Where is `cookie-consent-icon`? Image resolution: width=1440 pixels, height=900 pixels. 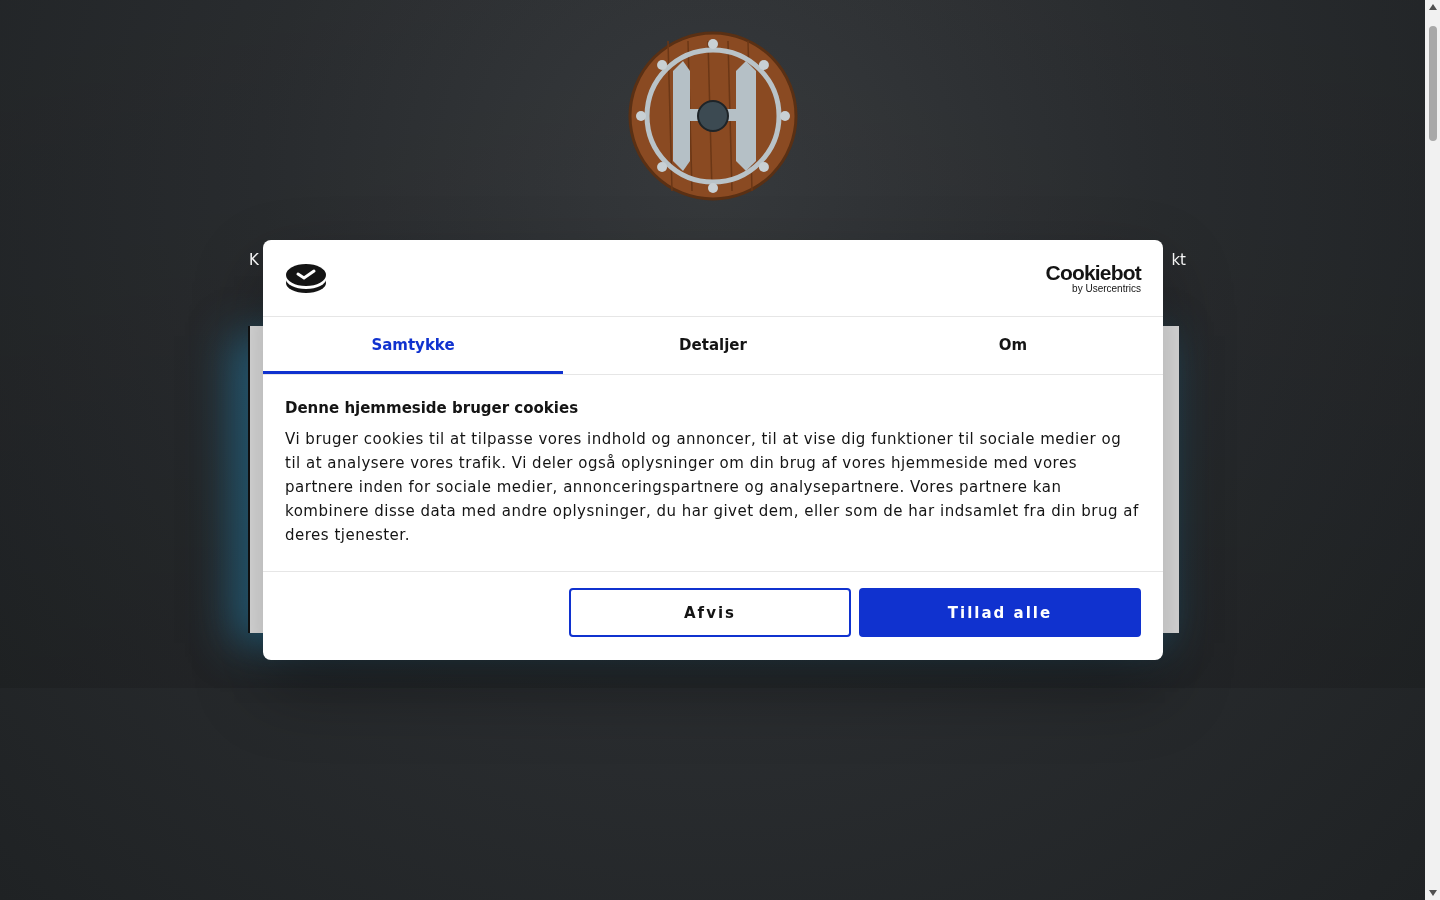
cookie-consent-icon is located at coordinates (306, 278).